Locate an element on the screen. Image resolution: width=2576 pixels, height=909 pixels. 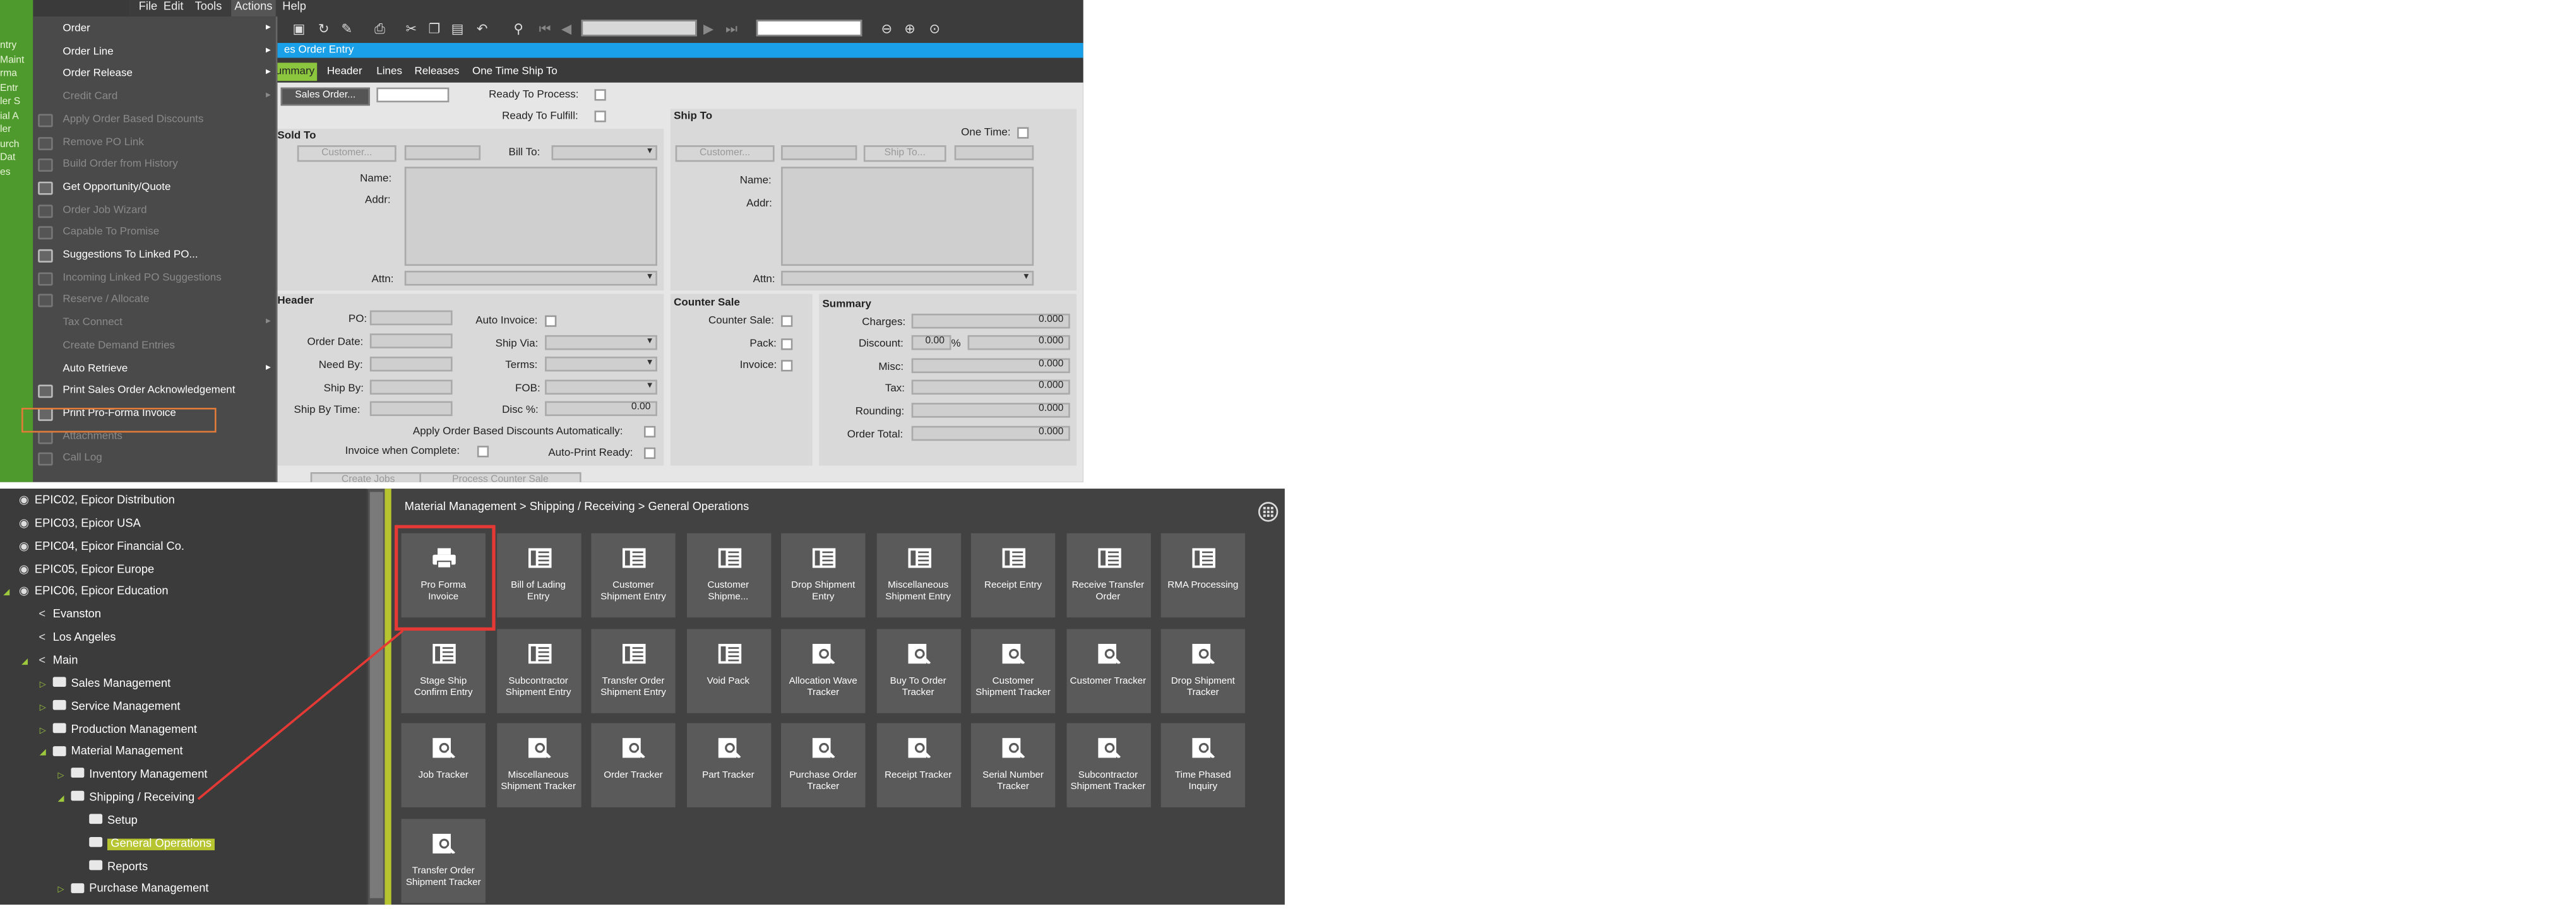
tile-subcontractor-shipment-entry: Subcontractor Shipment Entry is located at coordinates (538, 670).